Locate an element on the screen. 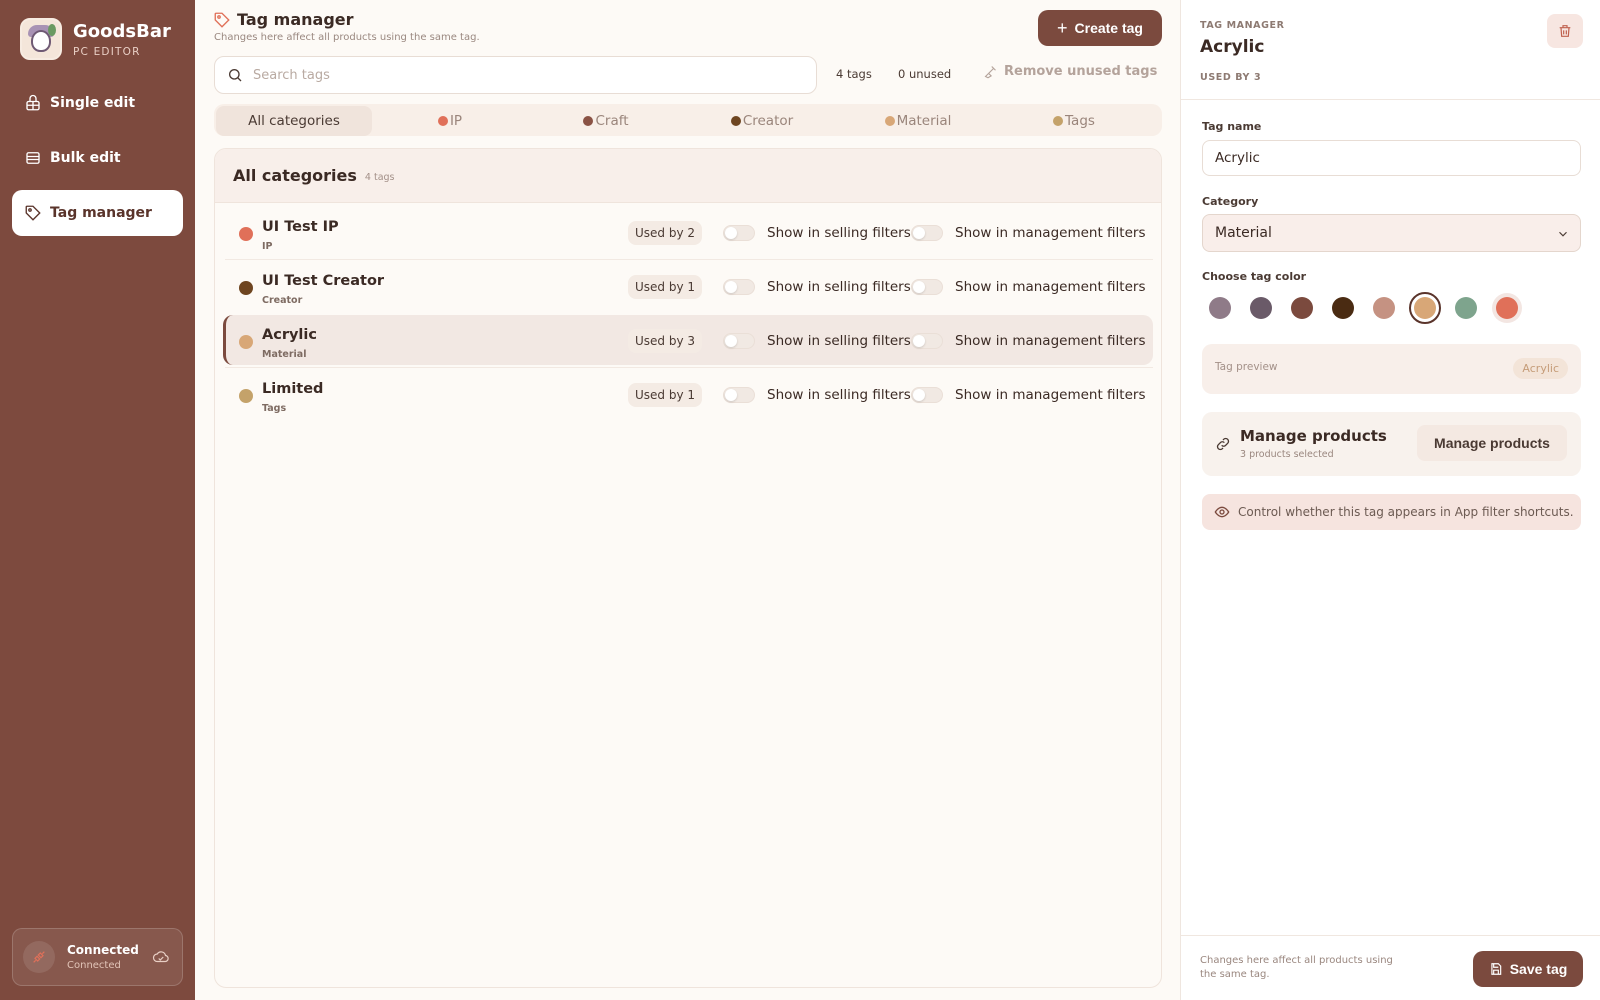 The height and width of the screenshot is (1000, 1600). unused-count: 0 unused is located at coordinates (925, 74).